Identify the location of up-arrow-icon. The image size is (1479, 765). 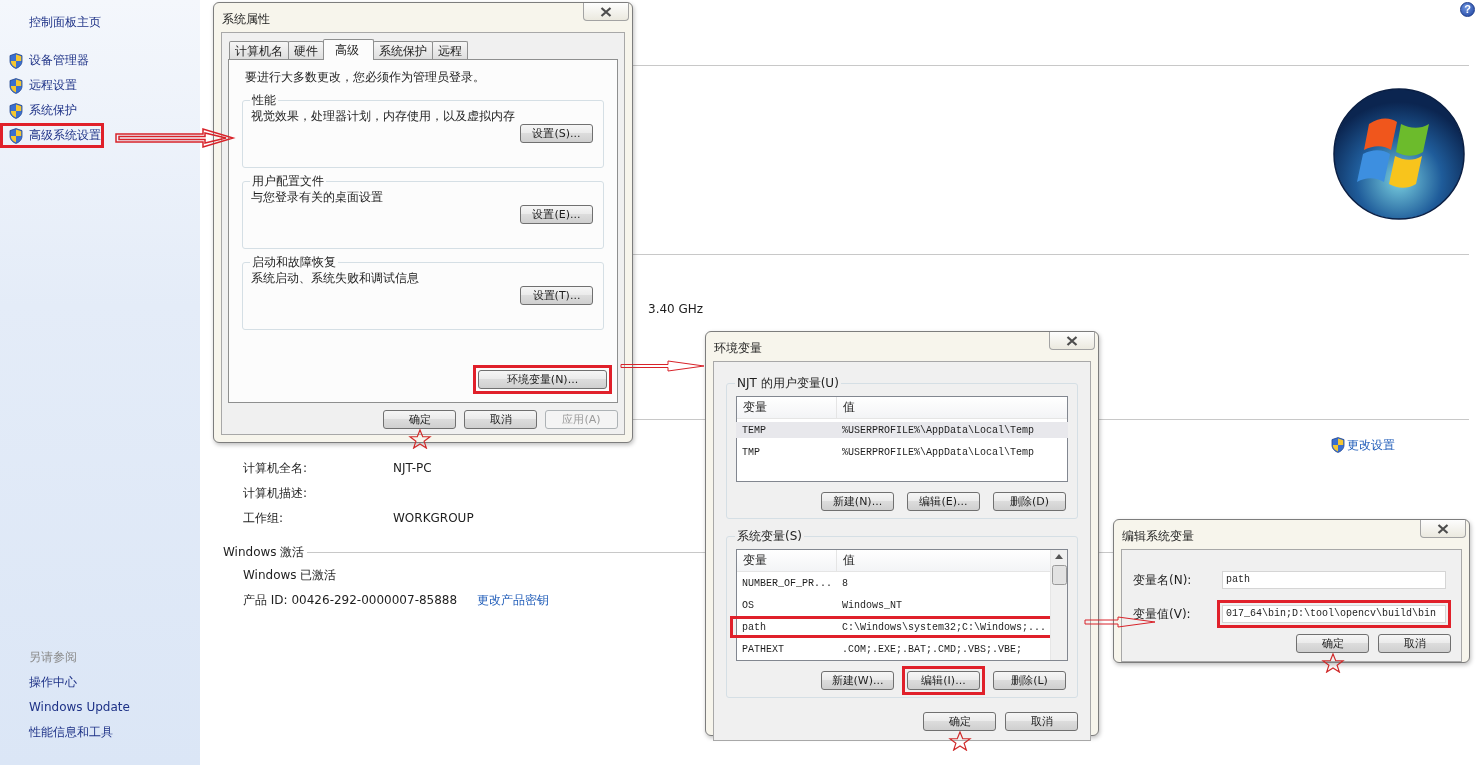
(1059, 556).